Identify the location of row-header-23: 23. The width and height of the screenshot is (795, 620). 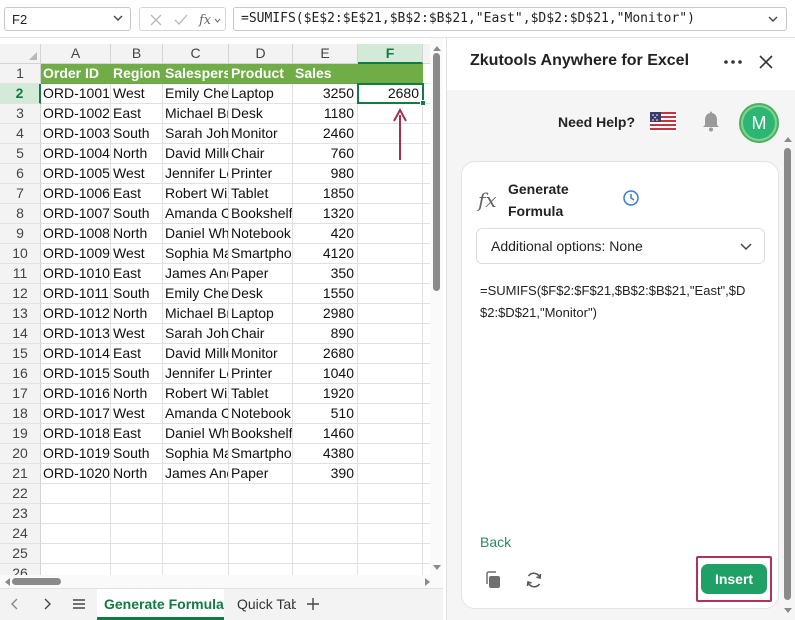
(20, 514).